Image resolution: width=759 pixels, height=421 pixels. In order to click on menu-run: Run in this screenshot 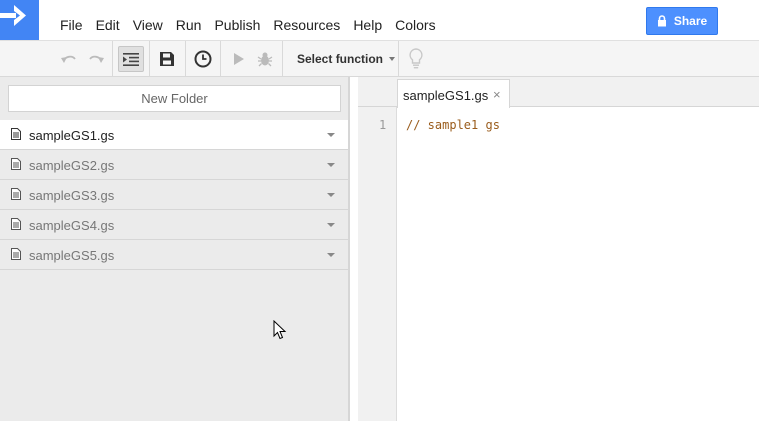, I will do `click(189, 25)`.